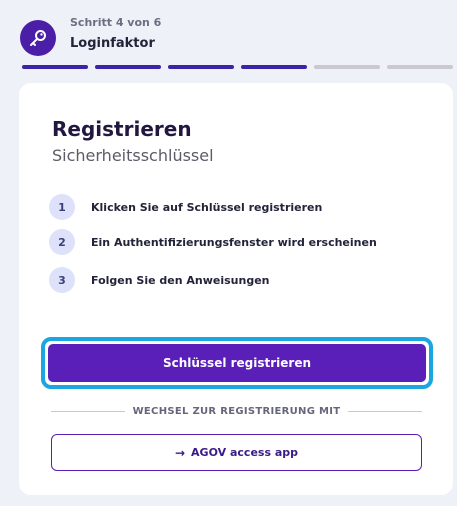 Image resolution: width=457 pixels, height=506 pixels. Describe the element at coordinates (62, 207) in the screenshot. I see `step-number-badge: 1` at that location.